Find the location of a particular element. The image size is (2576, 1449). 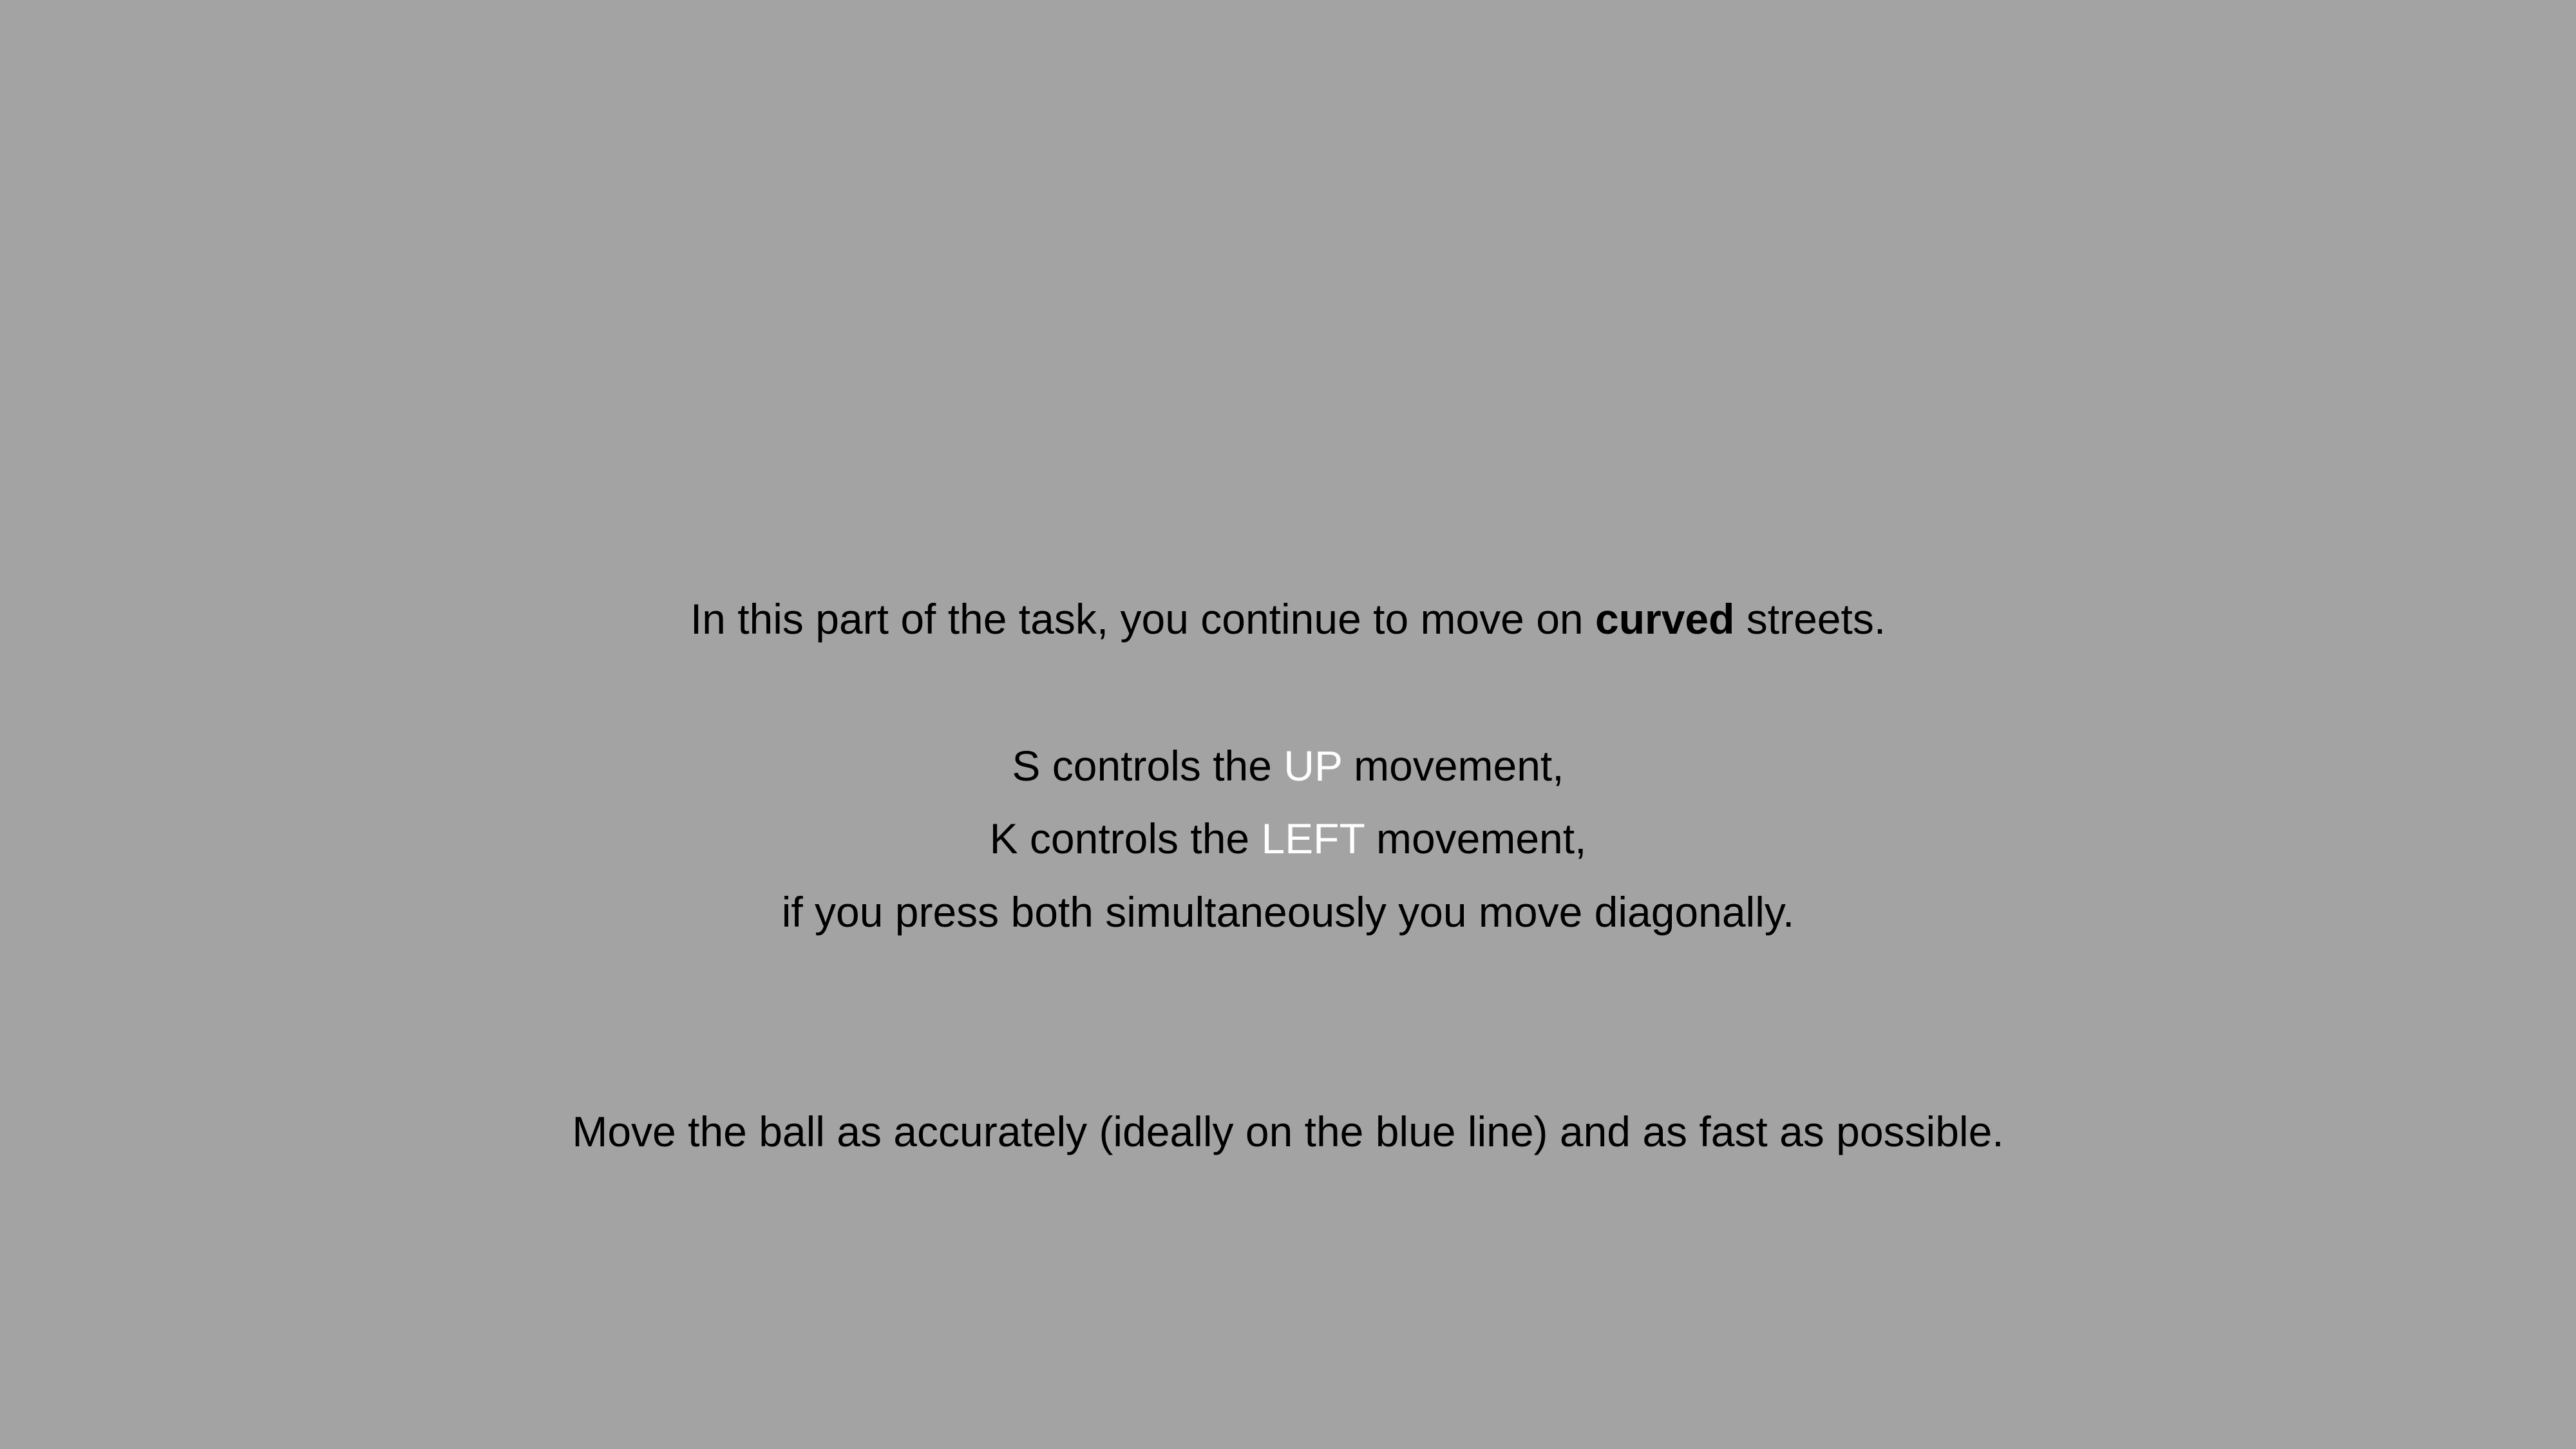

control-left-line: K controls the LEFT movement, is located at coordinates (1288, 839).